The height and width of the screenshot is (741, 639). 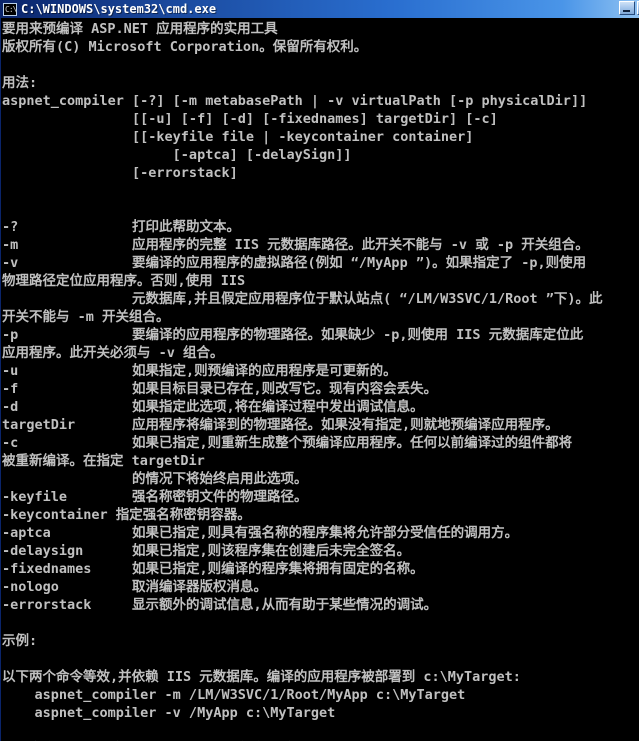 I want to click on console-line: -delaysign 如果已指定,则该程序集在创建后未完全签名。, so click(x=206, y=551).